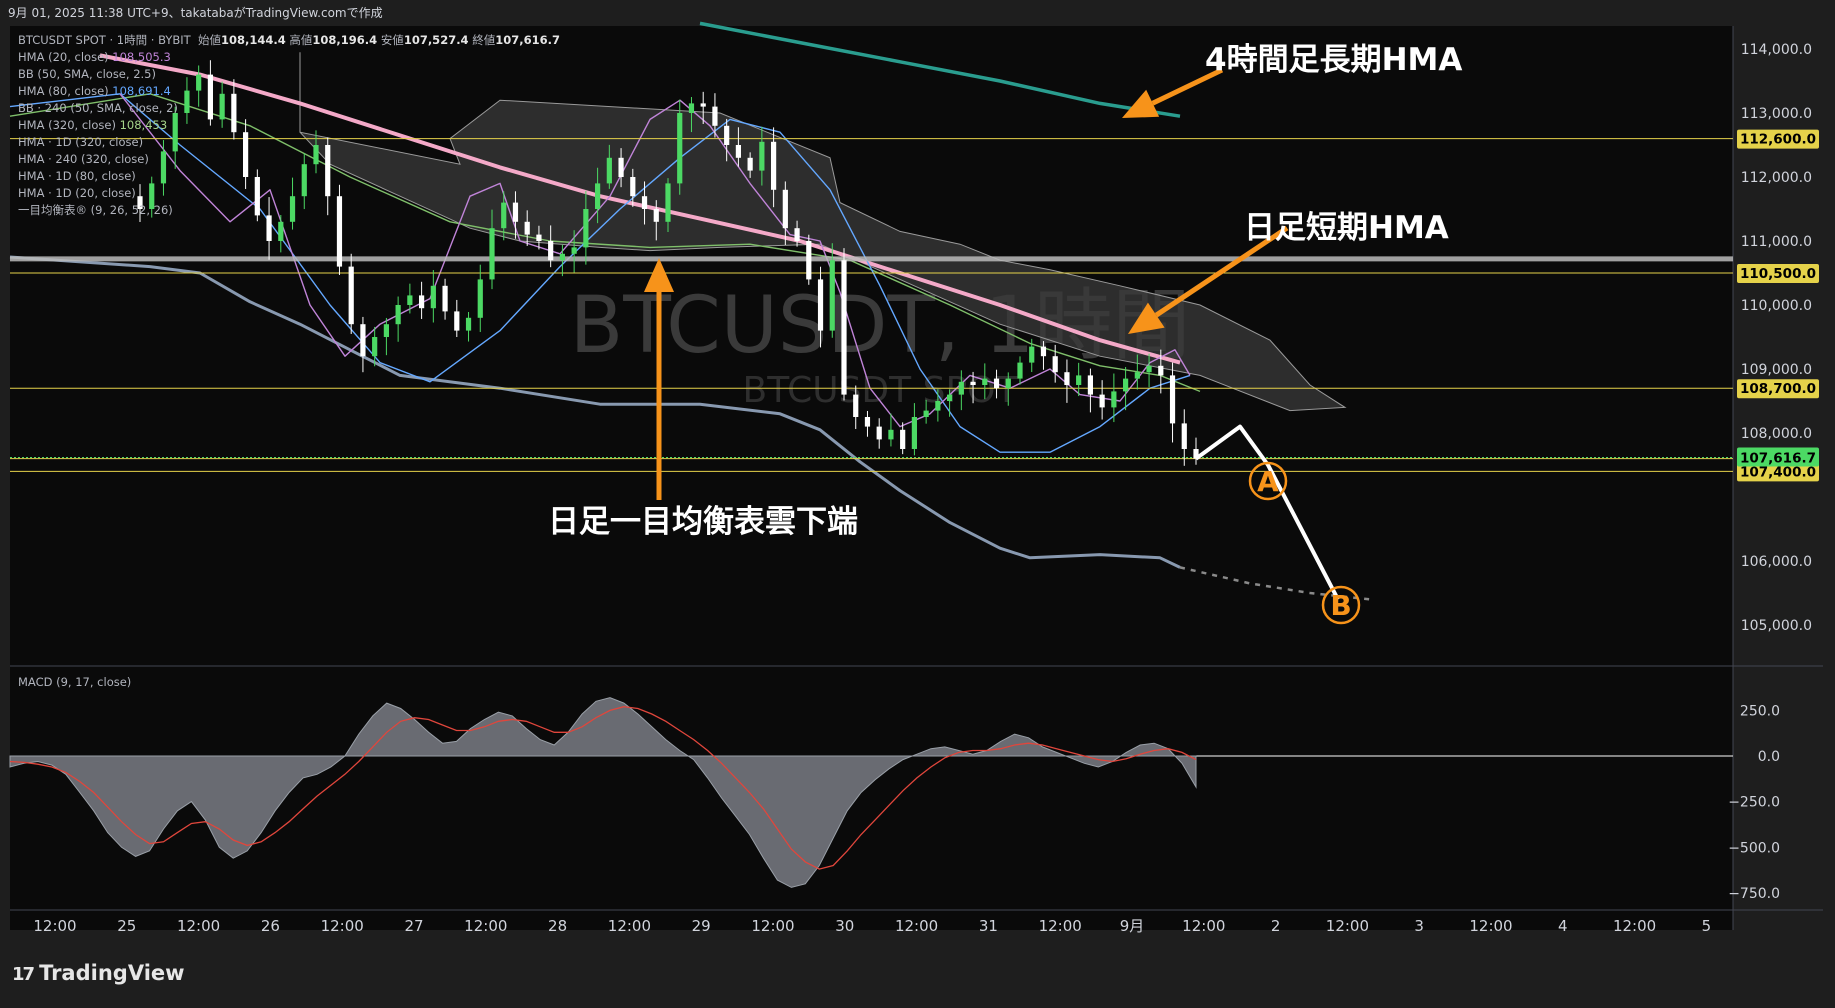 Image resolution: width=1835 pixels, height=1008 pixels. Describe the element at coordinates (1276, 926) in the screenshot. I see `x-tick-label: 2` at that location.